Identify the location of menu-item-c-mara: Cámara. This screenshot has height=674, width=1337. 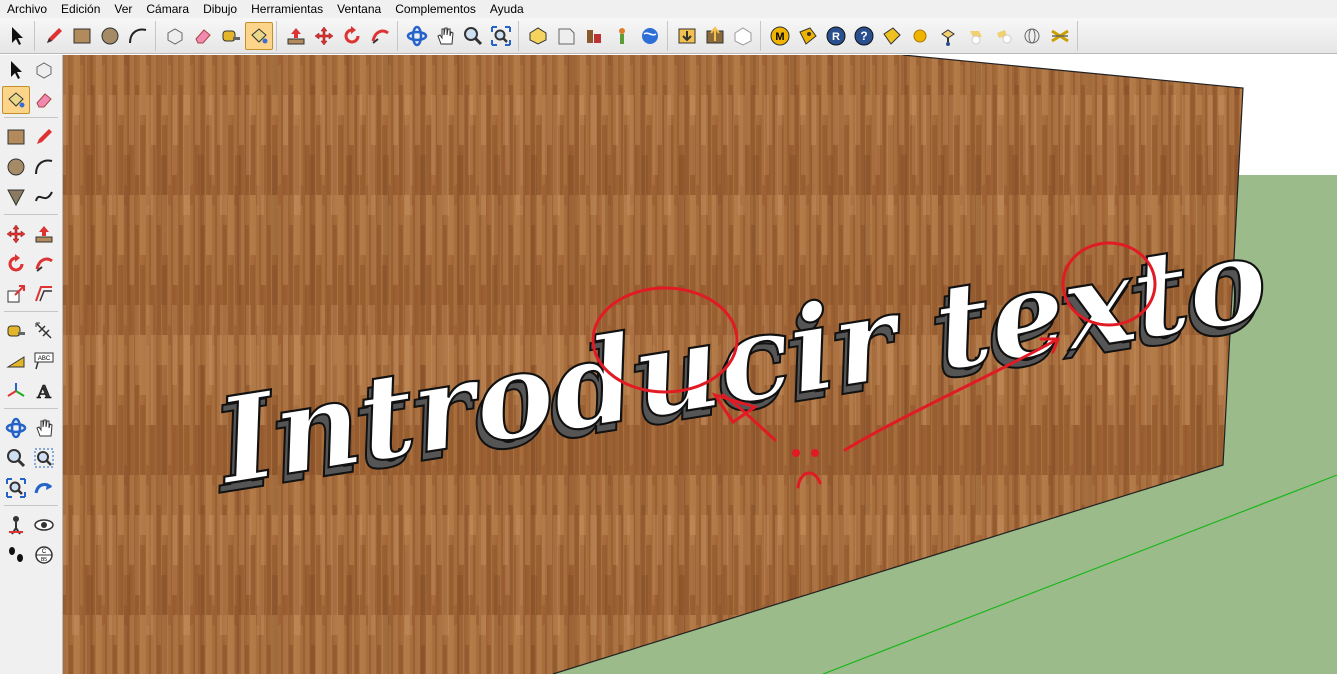
(167, 9).